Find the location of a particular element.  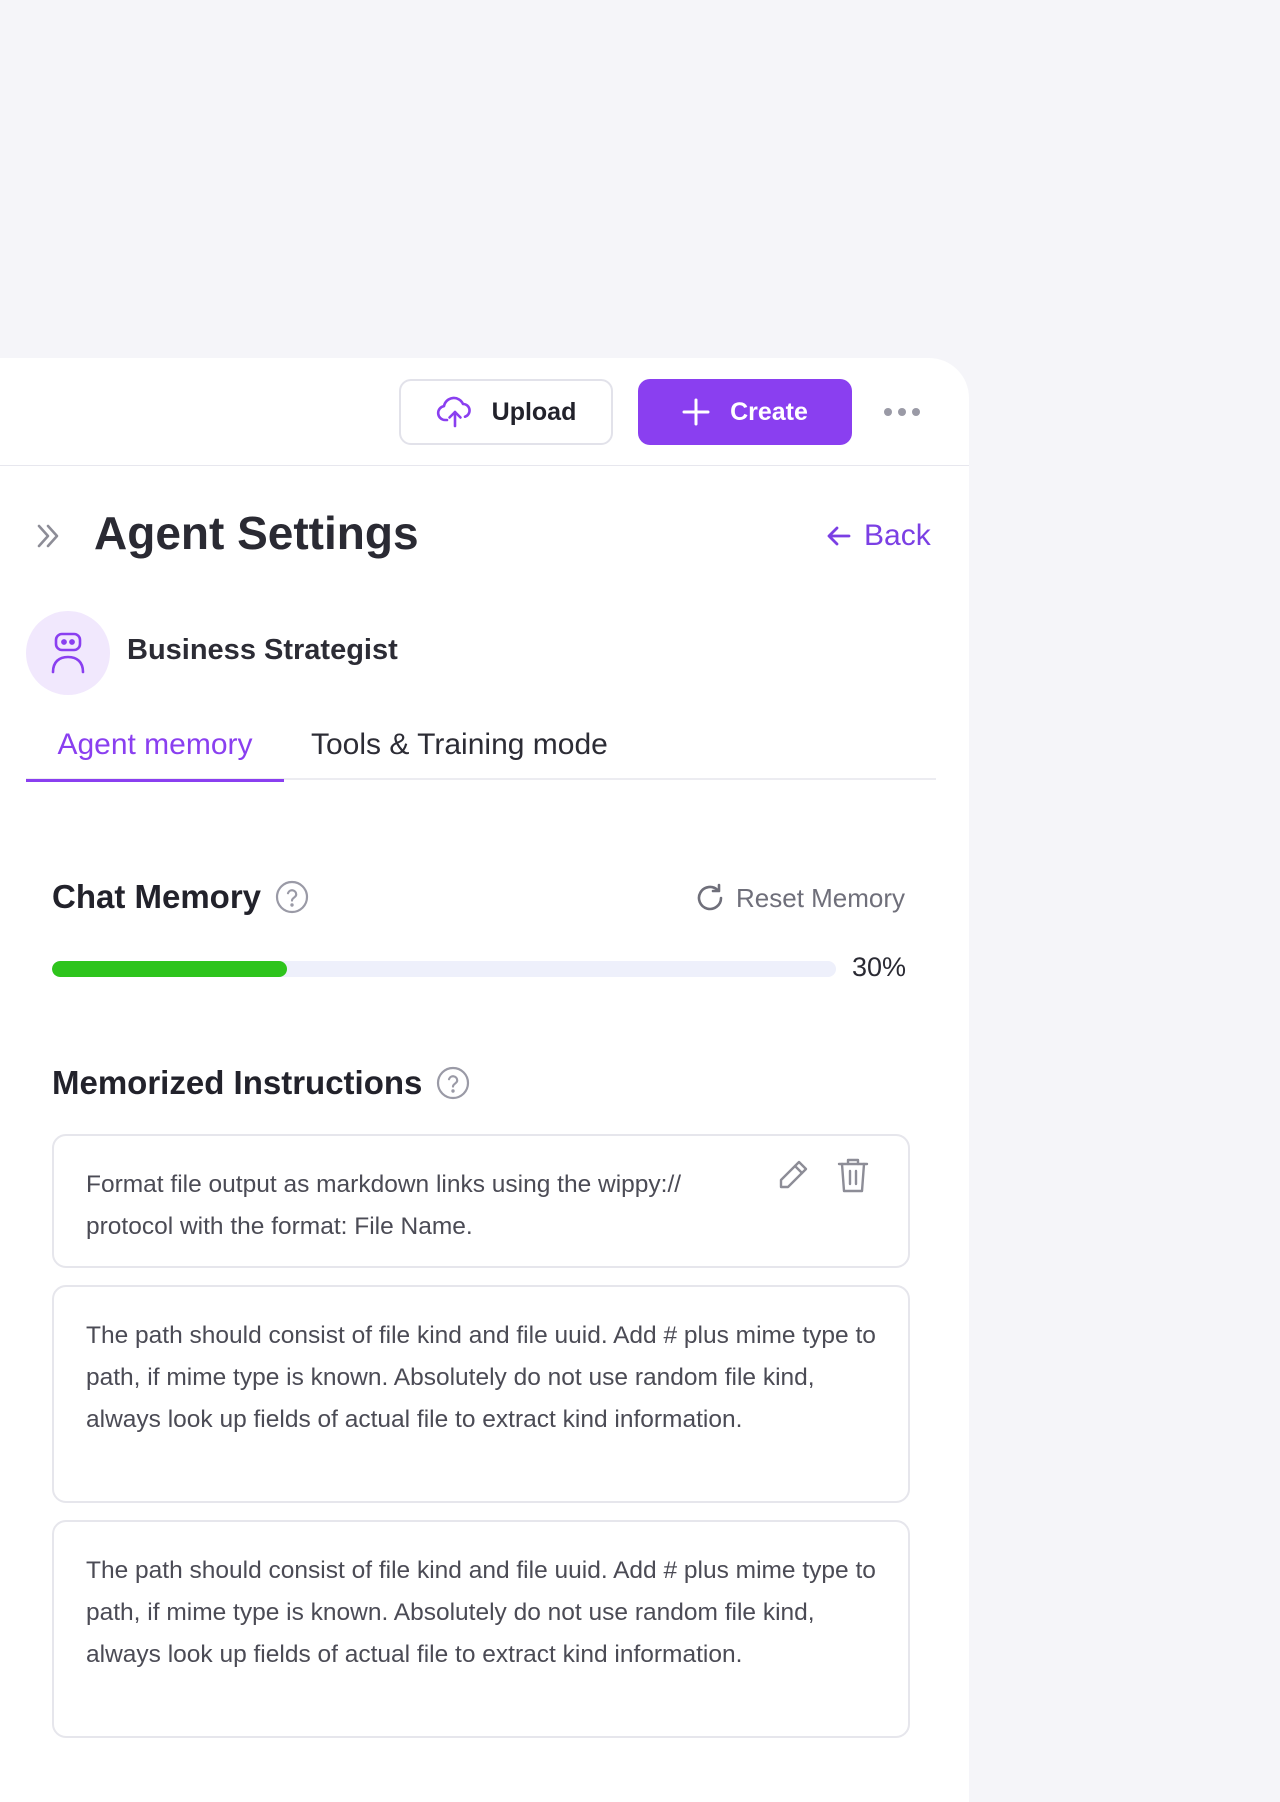

pencil-icon is located at coordinates (793, 1174).